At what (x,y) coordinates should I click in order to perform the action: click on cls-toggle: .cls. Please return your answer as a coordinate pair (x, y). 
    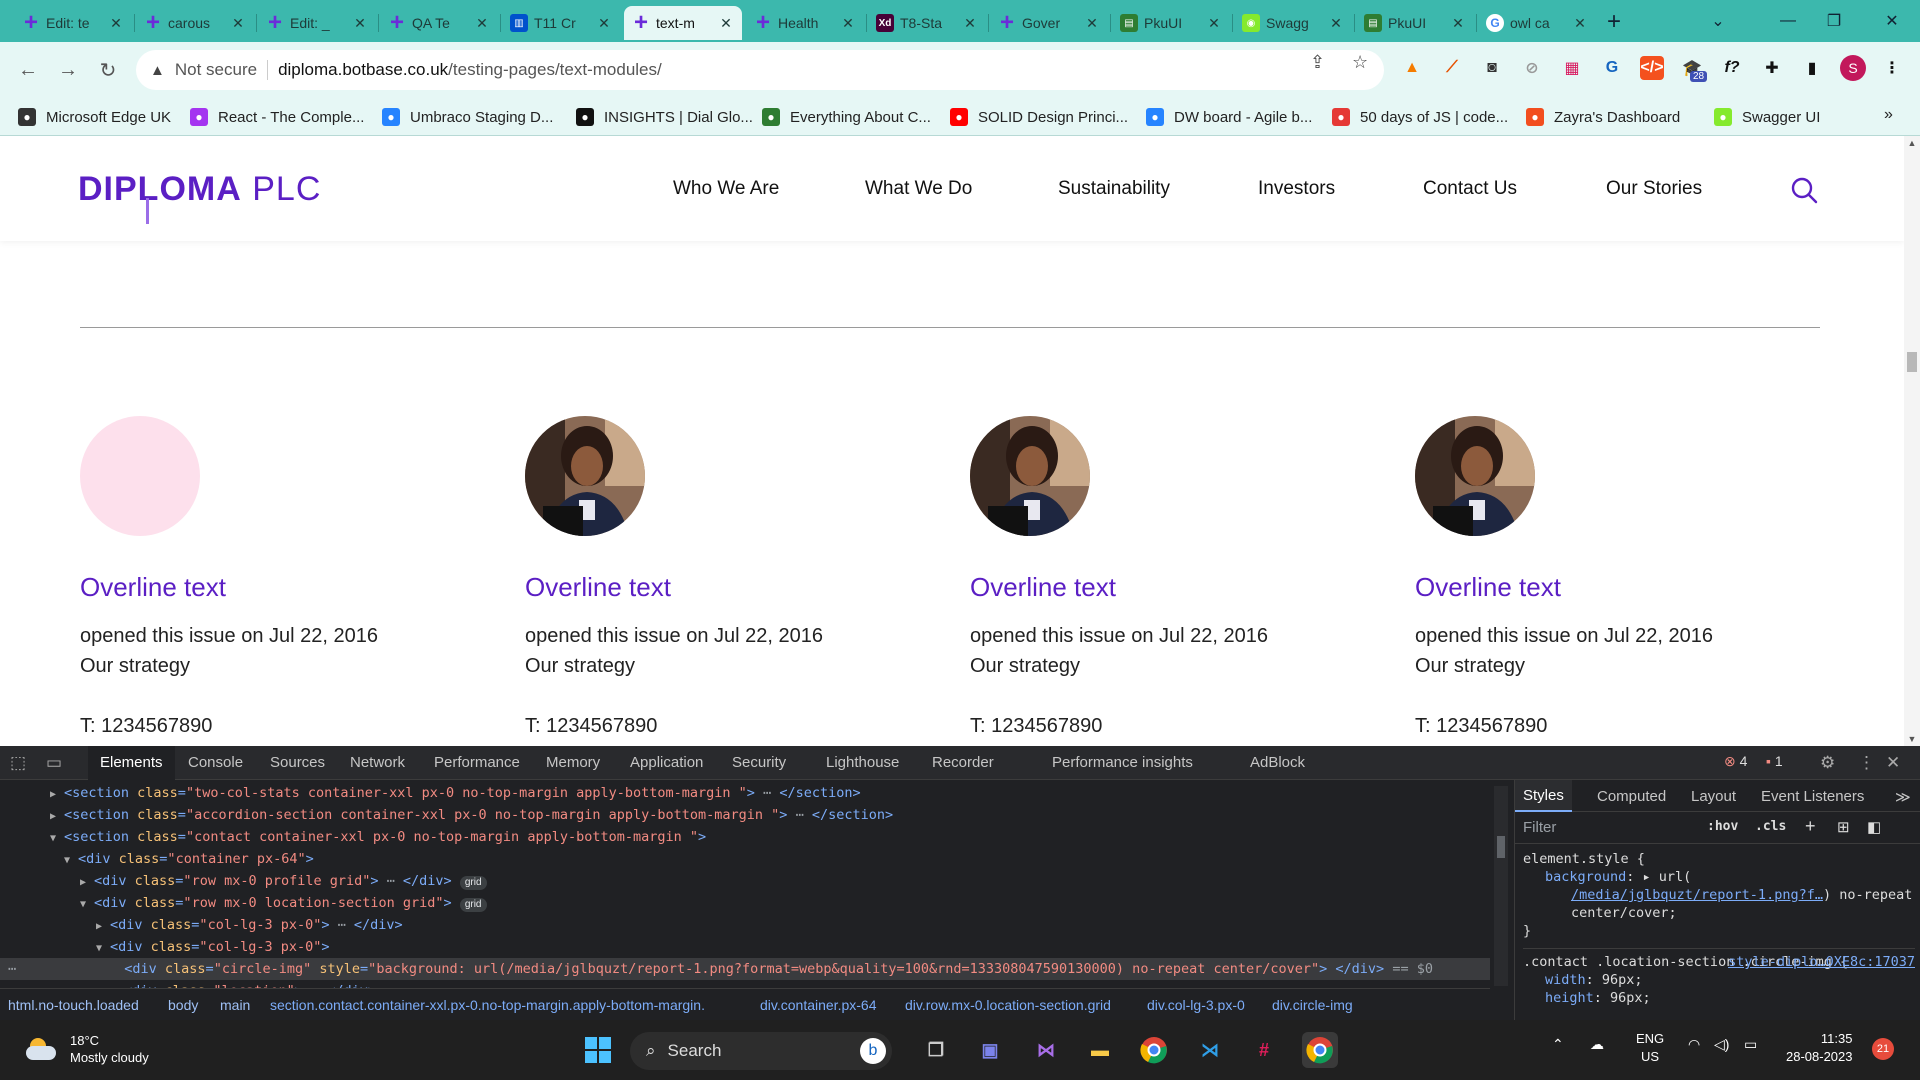
    Looking at the image, I should click on (1770, 826).